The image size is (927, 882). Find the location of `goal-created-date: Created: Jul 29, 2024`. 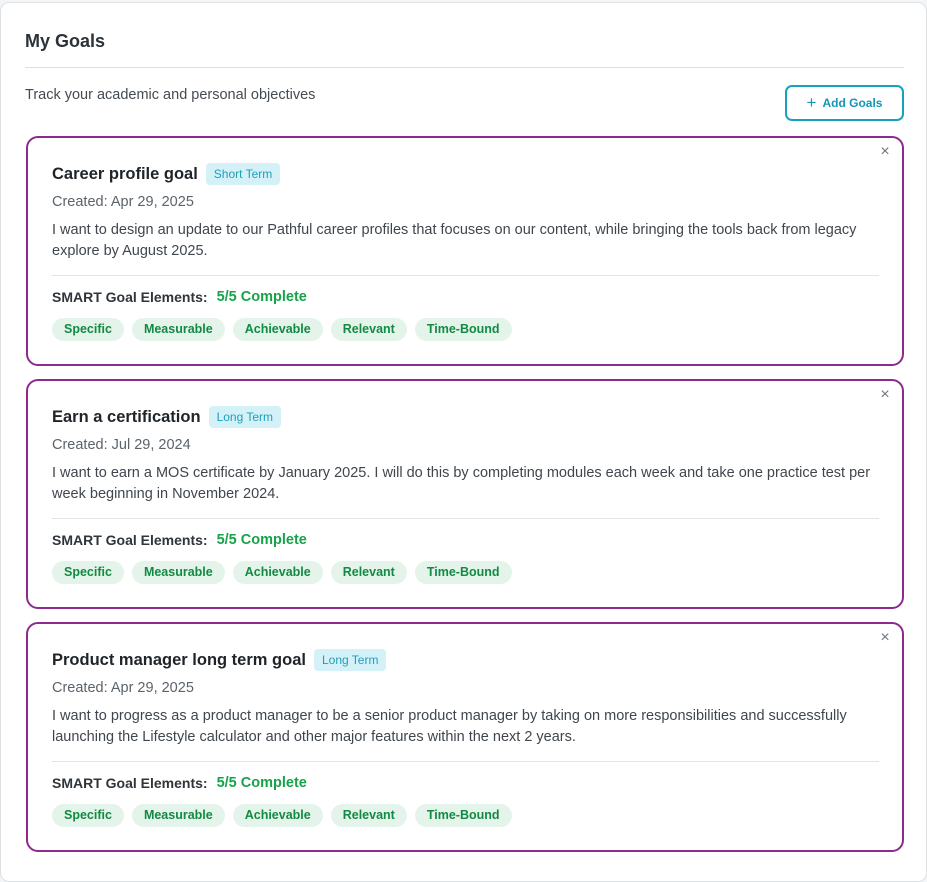

goal-created-date: Created: Jul 29, 2024 is located at coordinates (121, 445).